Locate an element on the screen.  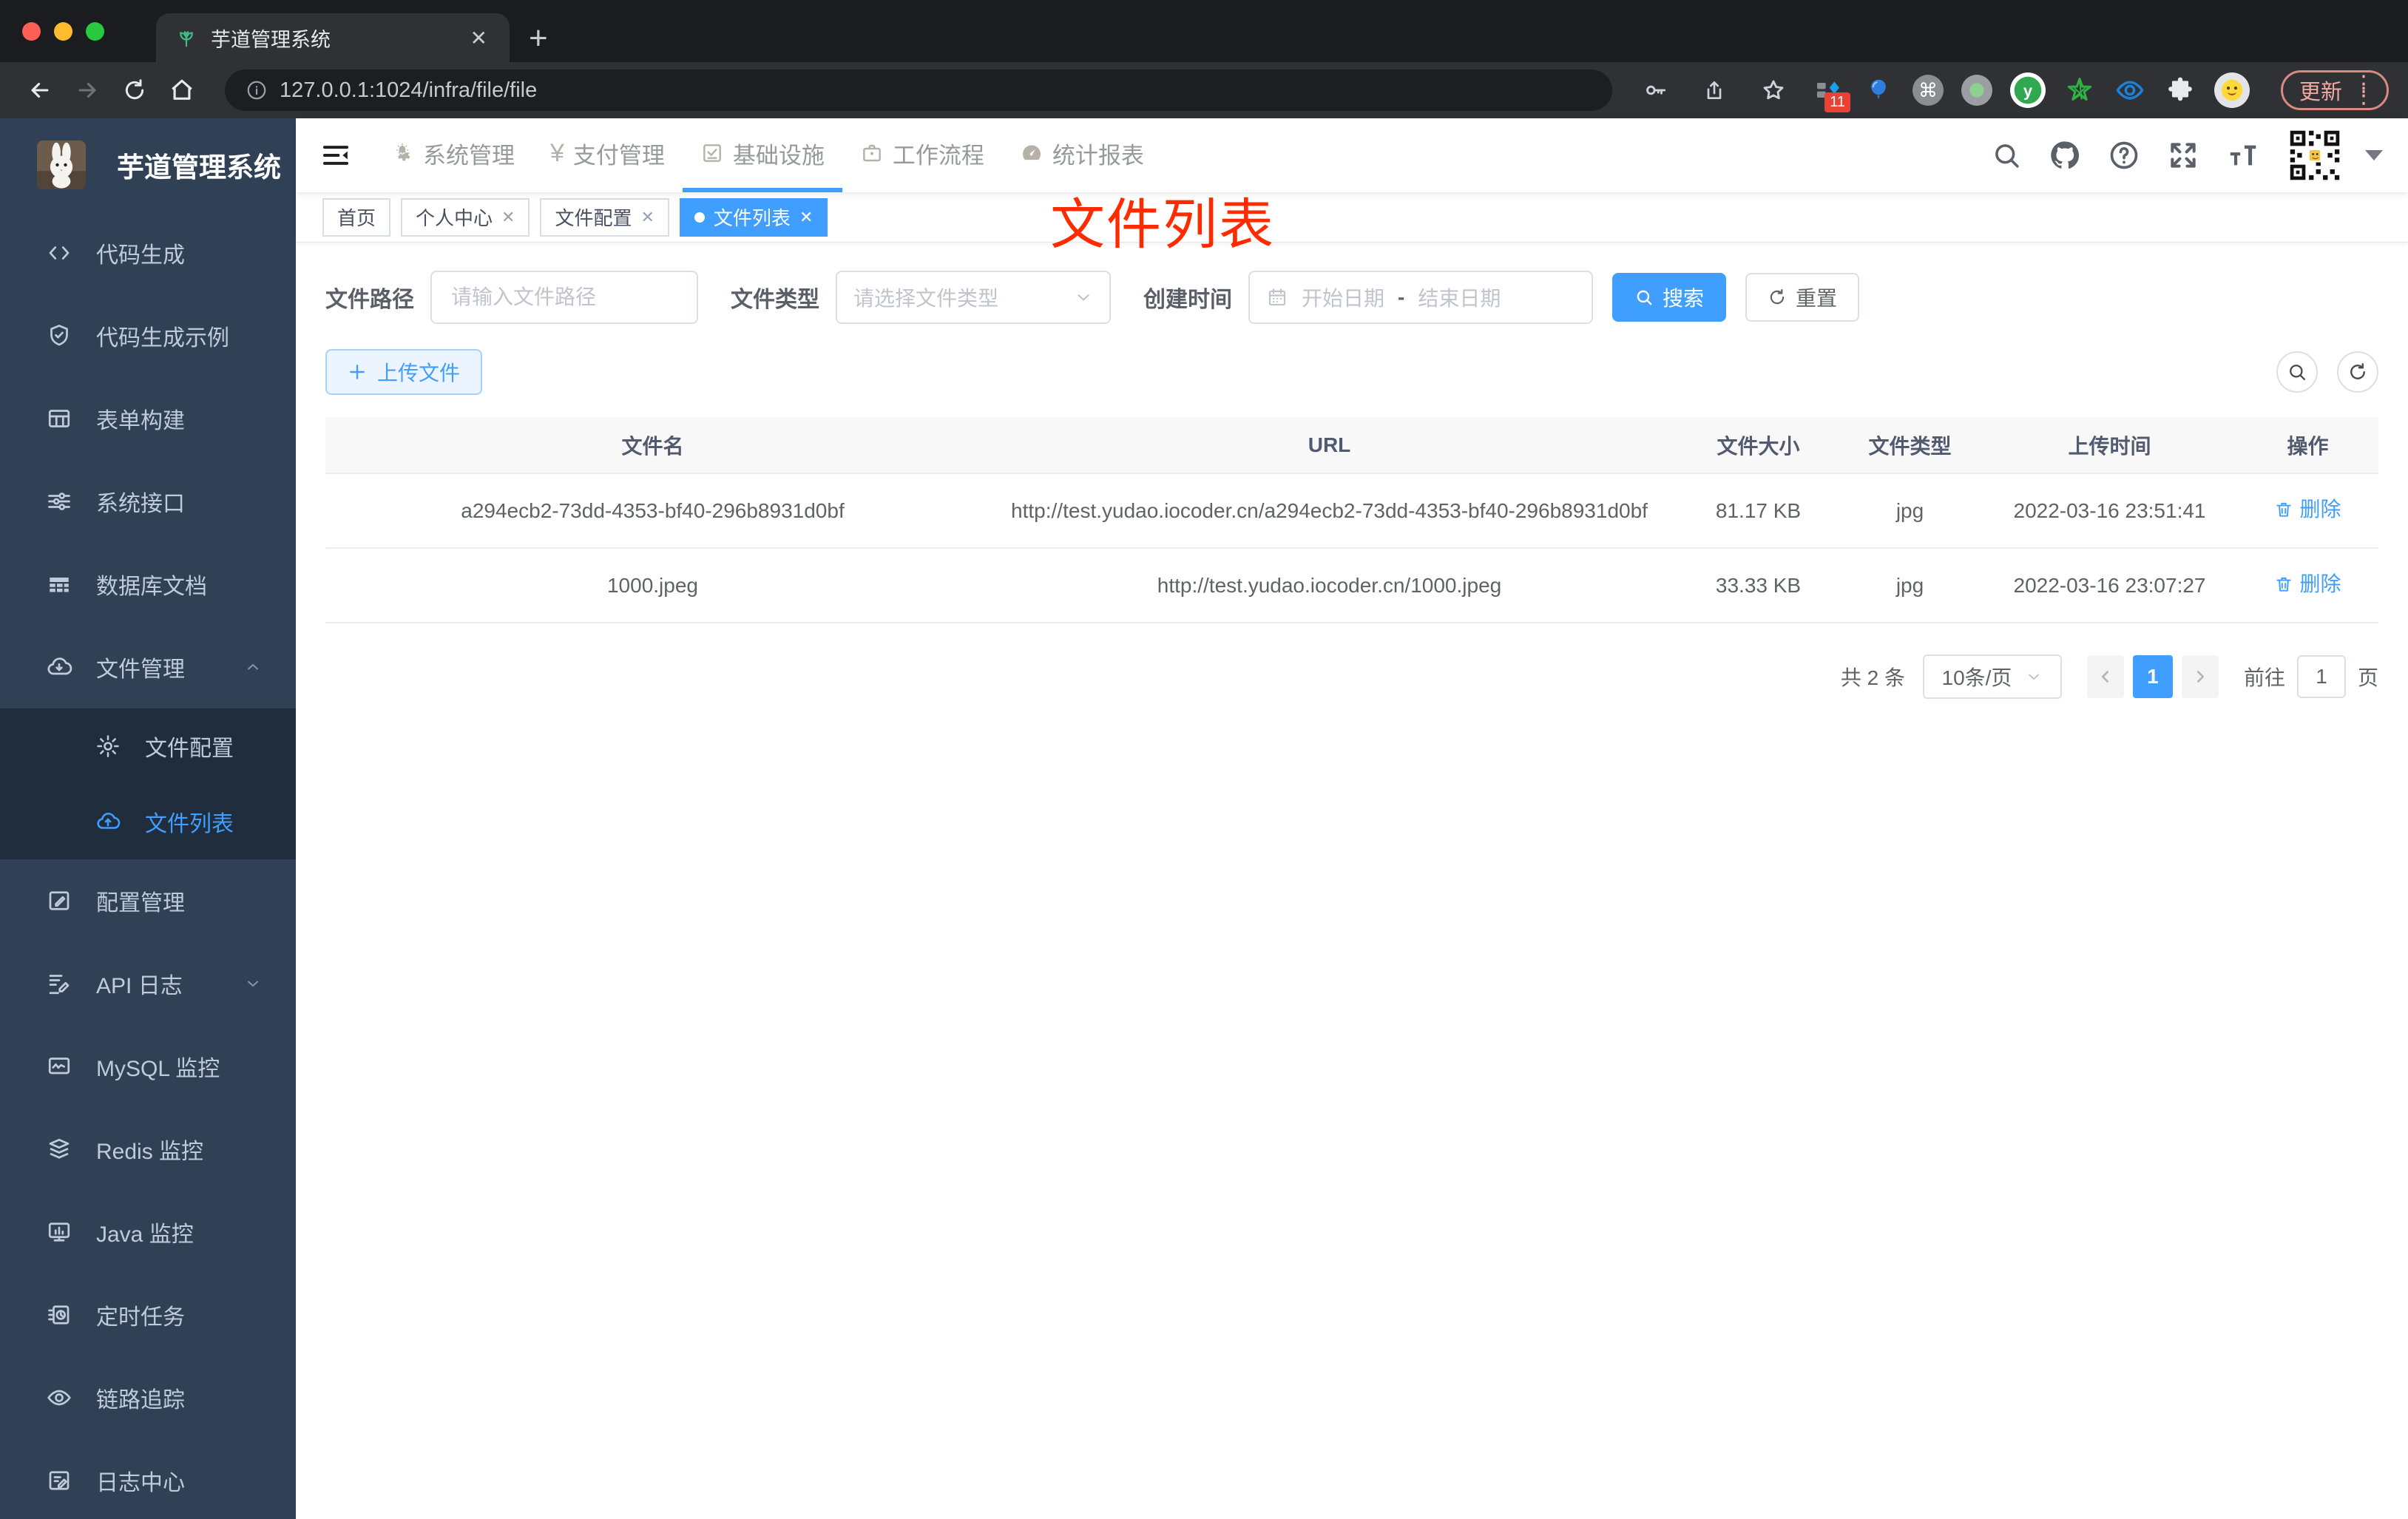
monitor-chart-icon is located at coordinates (59, 1066).